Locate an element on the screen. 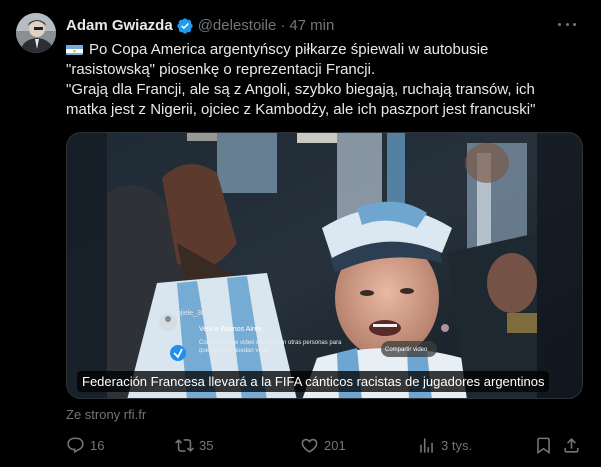 This screenshot has height=467, width=601. author-handle: @delestoile is located at coordinates (237, 26).